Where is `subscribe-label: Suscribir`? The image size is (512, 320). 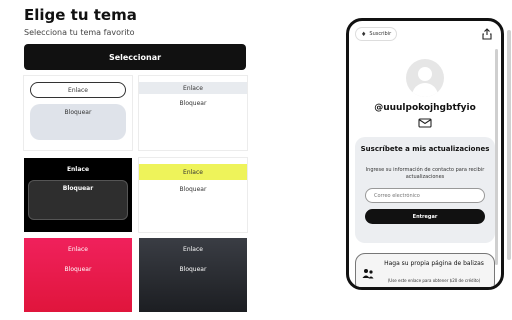 subscribe-label: Suscribir is located at coordinates (380, 34).